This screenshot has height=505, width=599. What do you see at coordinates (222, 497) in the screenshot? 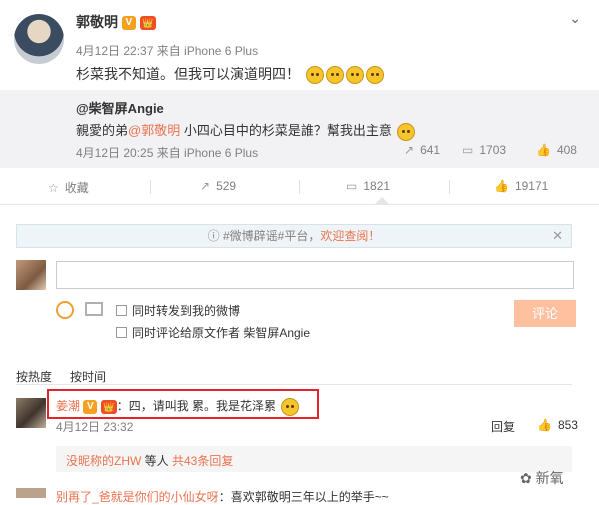
I see `next-comment: 别再了_爸就是你们的小仙女呀：喜欢郭敬明三年以上的举手~~` at bounding box center [222, 497].